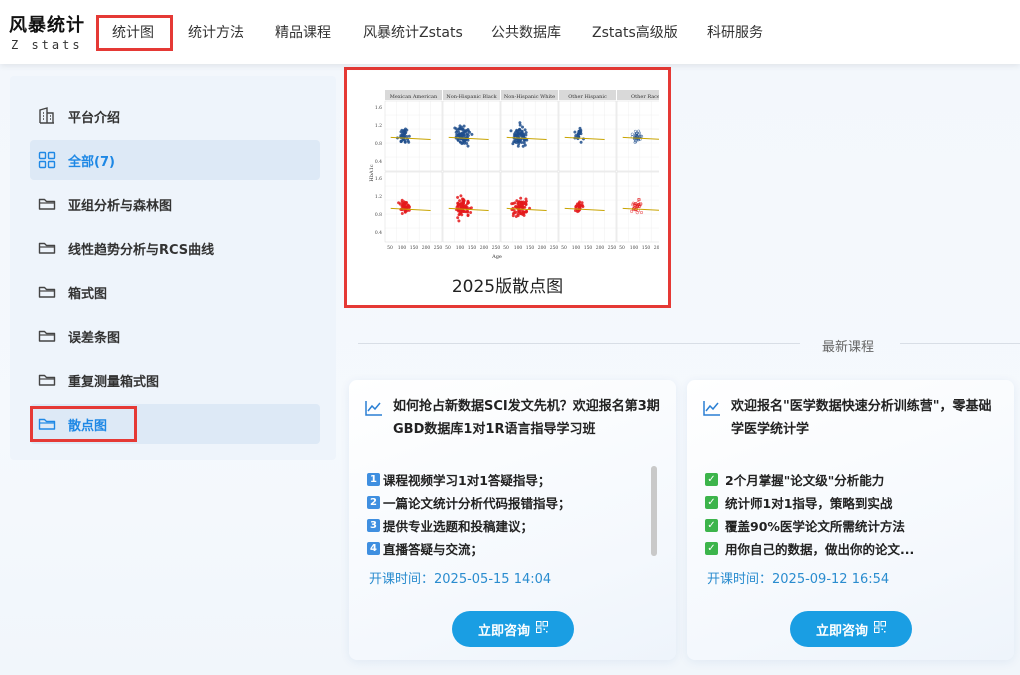 This screenshot has width=1020, height=675. What do you see at coordinates (526, 32) in the screenshot?
I see `nav-tab-public-database: 公共数据库` at bounding box center [526, 32].